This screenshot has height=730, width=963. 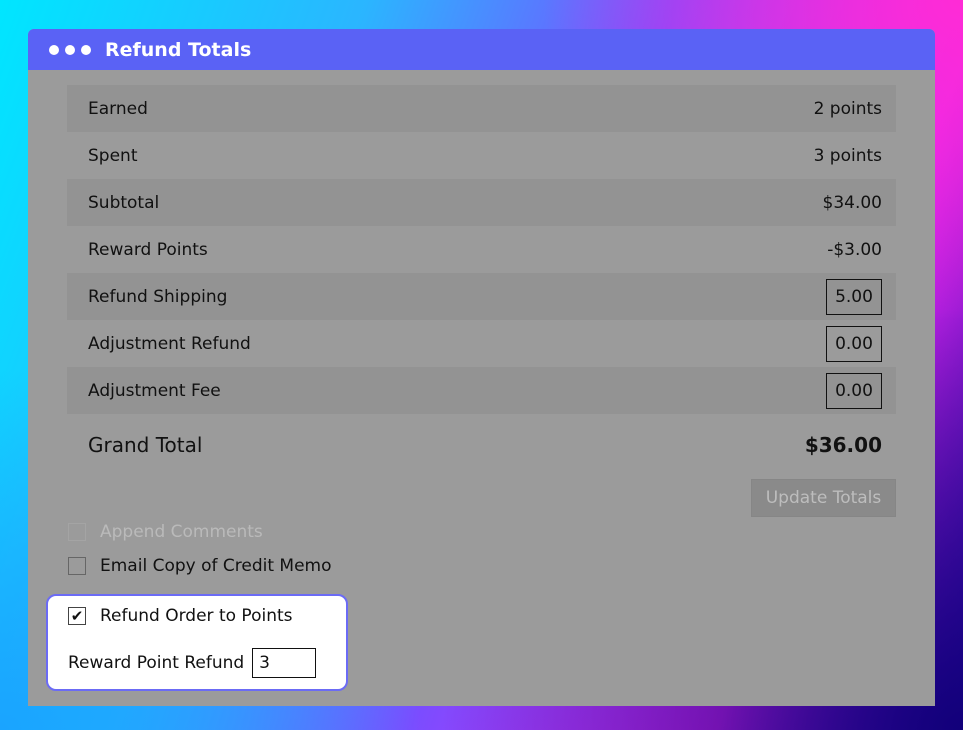 What do you see at coordinates (181, 532) in the screenshot?
I see `append-comments-label: Append Comments` at bounding box center [181, 532].